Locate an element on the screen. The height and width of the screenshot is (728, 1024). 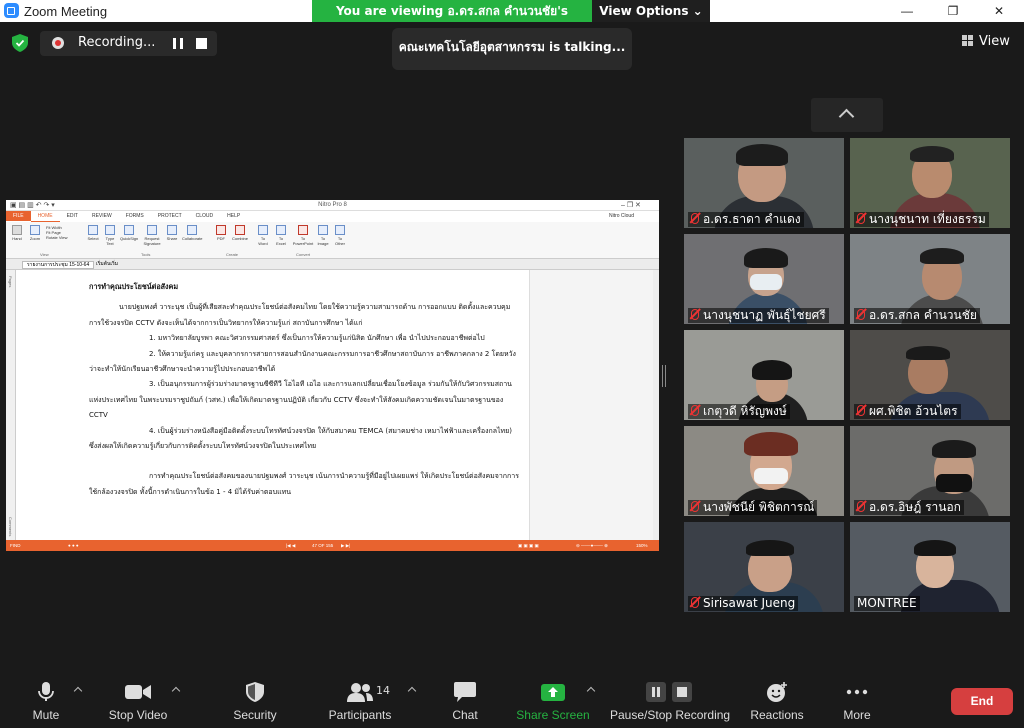
emoji-reaction-icon is located at coordinates (777, 692).